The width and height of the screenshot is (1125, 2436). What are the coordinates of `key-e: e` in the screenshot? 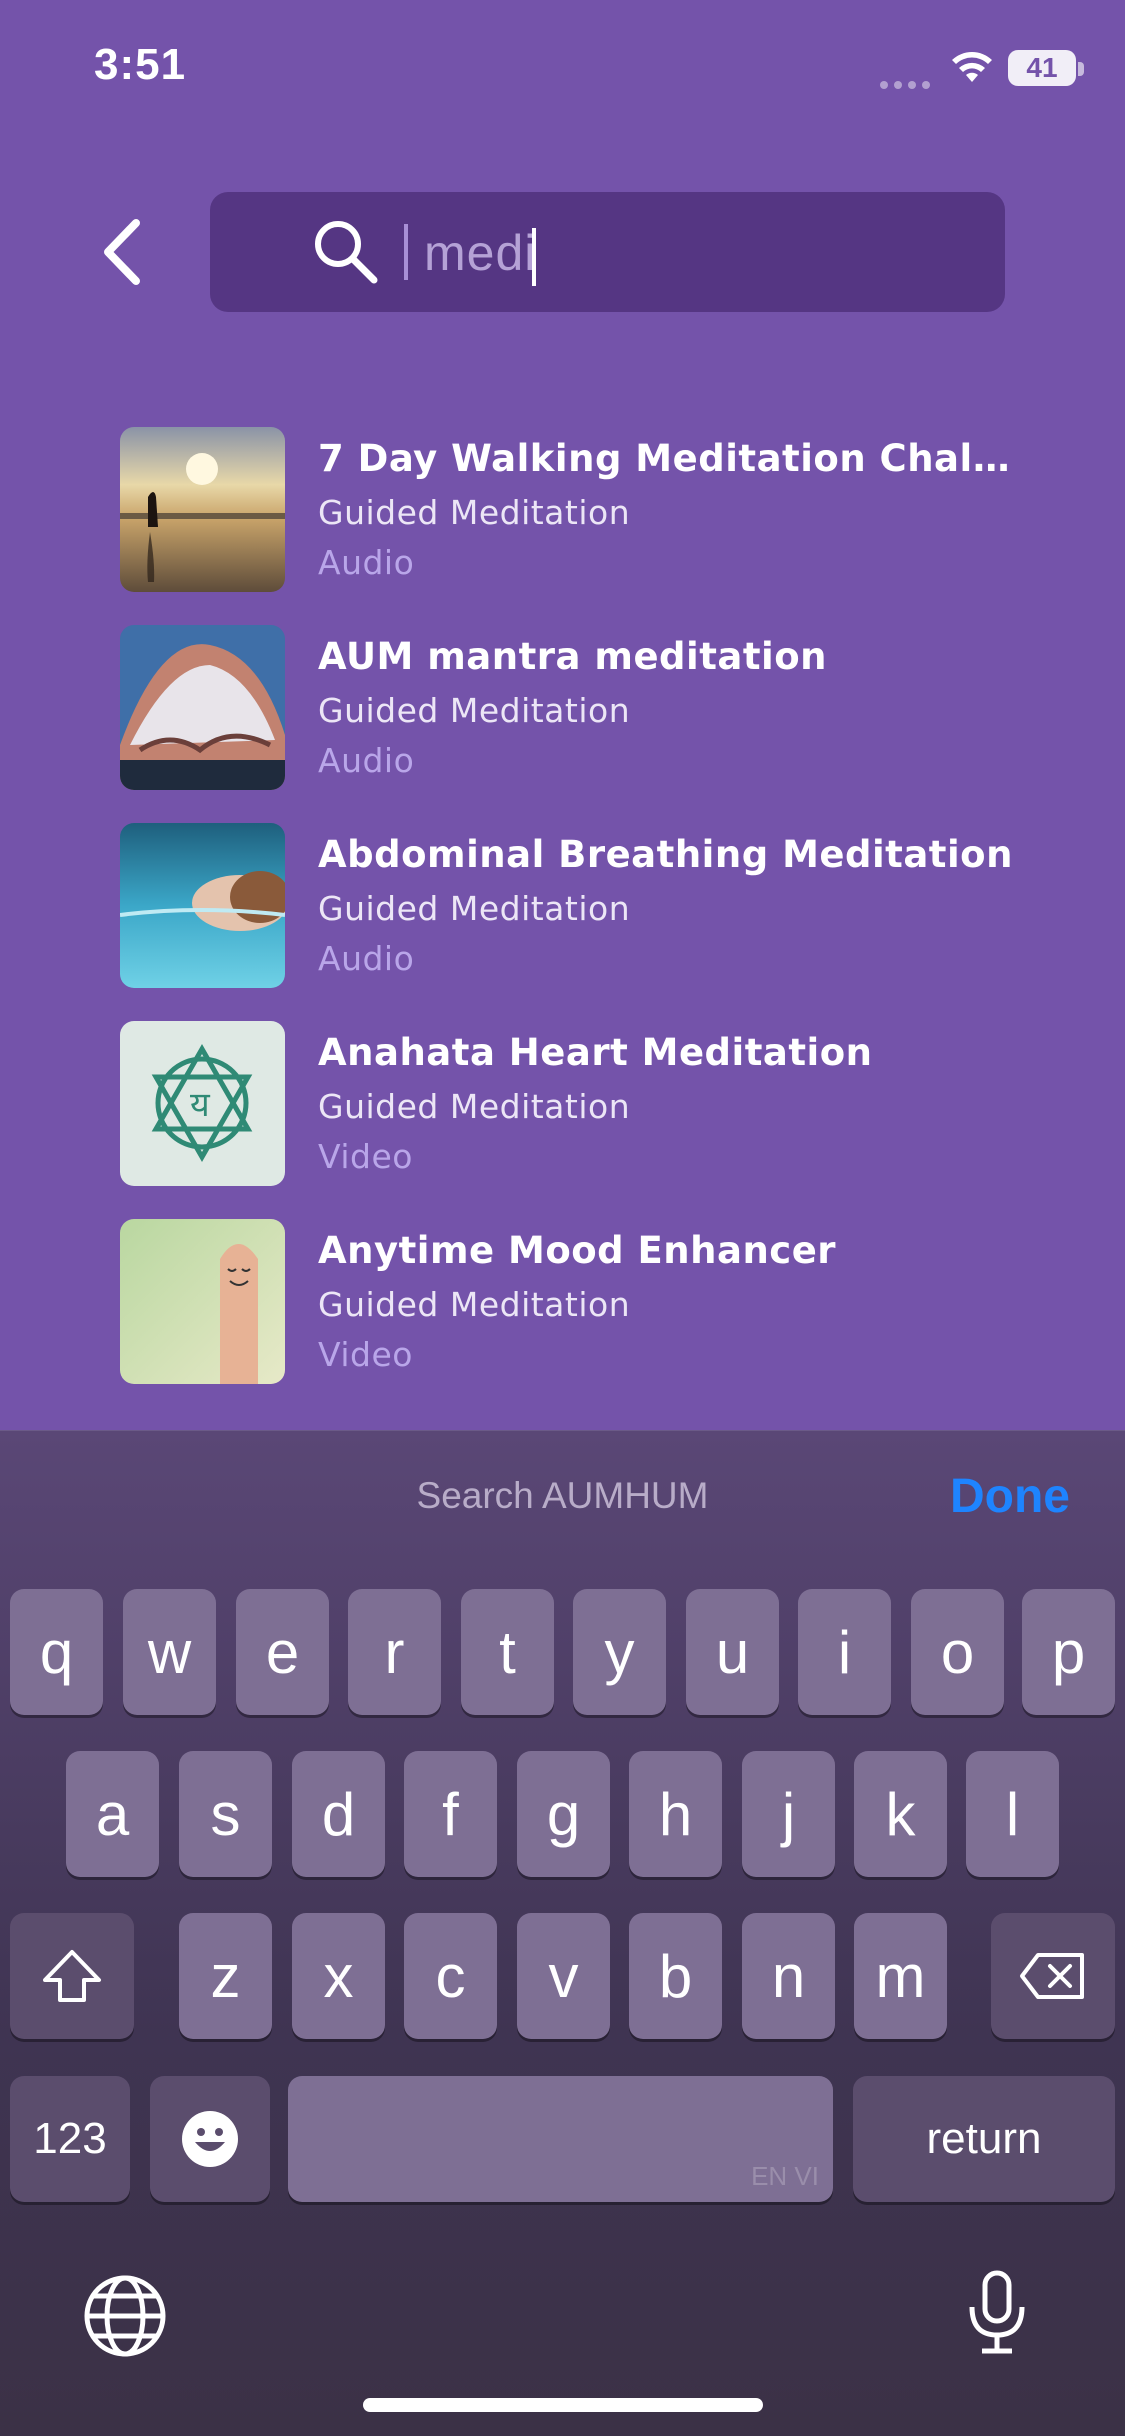 It's located at (282, 1652).